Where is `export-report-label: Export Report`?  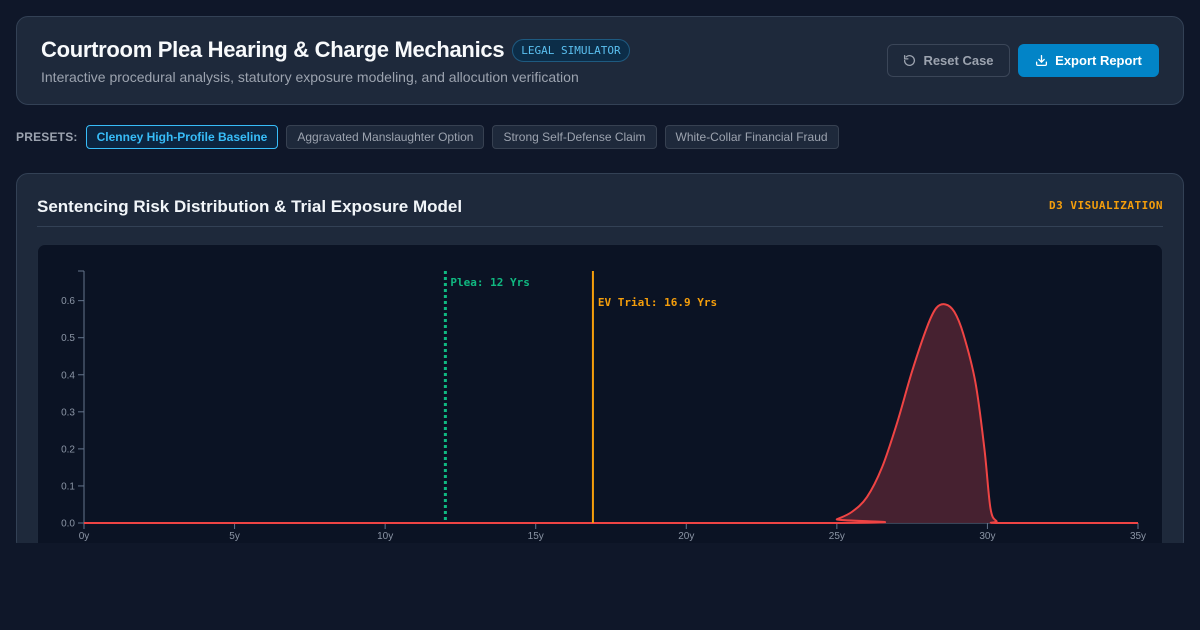 export-report-label: Export Report is located at coordinates (1098, 60).